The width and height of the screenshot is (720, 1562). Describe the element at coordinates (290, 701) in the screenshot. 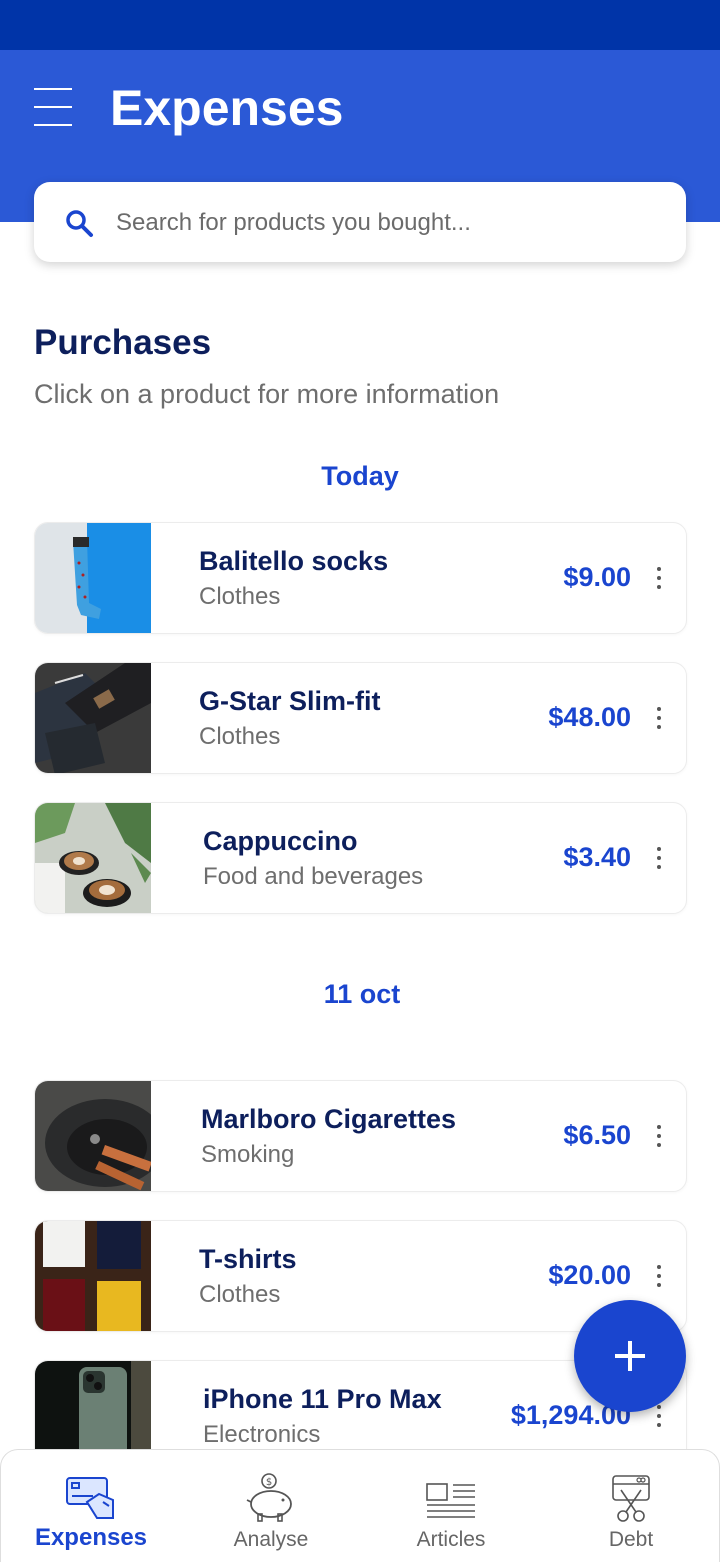

I see `item-name: G-Star Slim-fit` at that location.